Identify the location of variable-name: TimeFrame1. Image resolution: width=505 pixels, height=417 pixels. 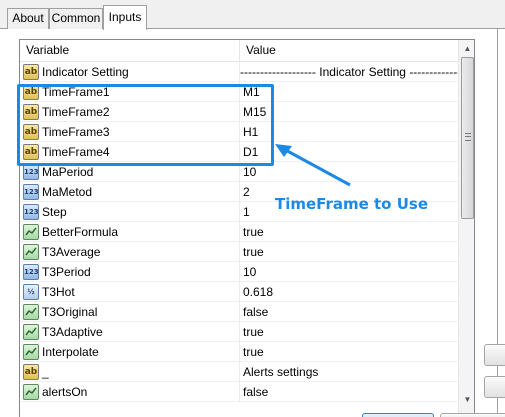
(76, 92).